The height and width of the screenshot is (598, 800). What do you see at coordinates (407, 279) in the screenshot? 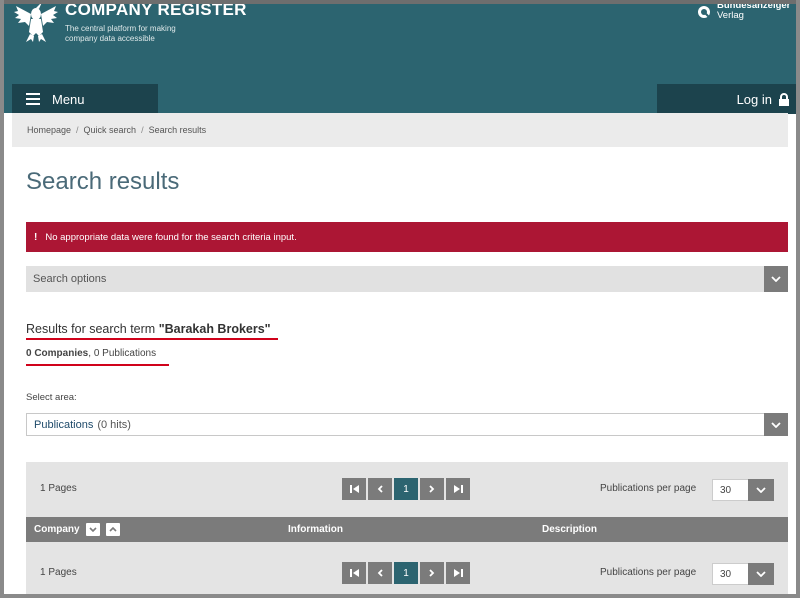
I see `search-options-toggle: Search options` at bounding box center [407, 279].